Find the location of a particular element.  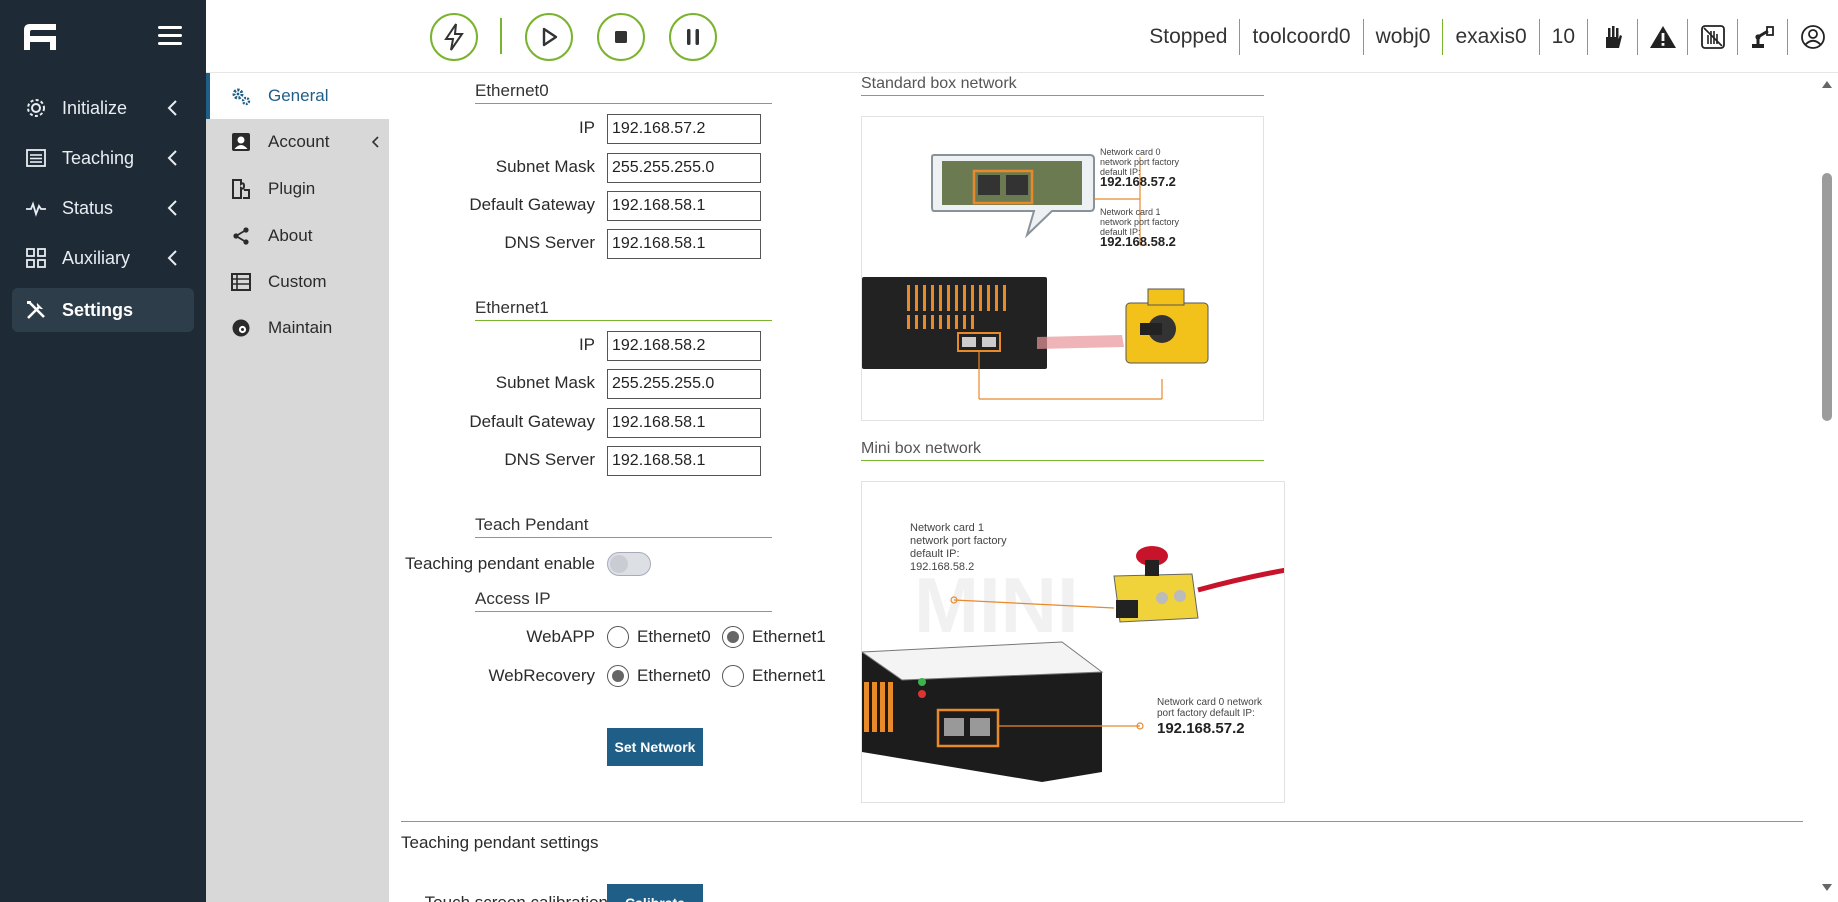

subnav-item-general: General is located at coordinates (297, 96).